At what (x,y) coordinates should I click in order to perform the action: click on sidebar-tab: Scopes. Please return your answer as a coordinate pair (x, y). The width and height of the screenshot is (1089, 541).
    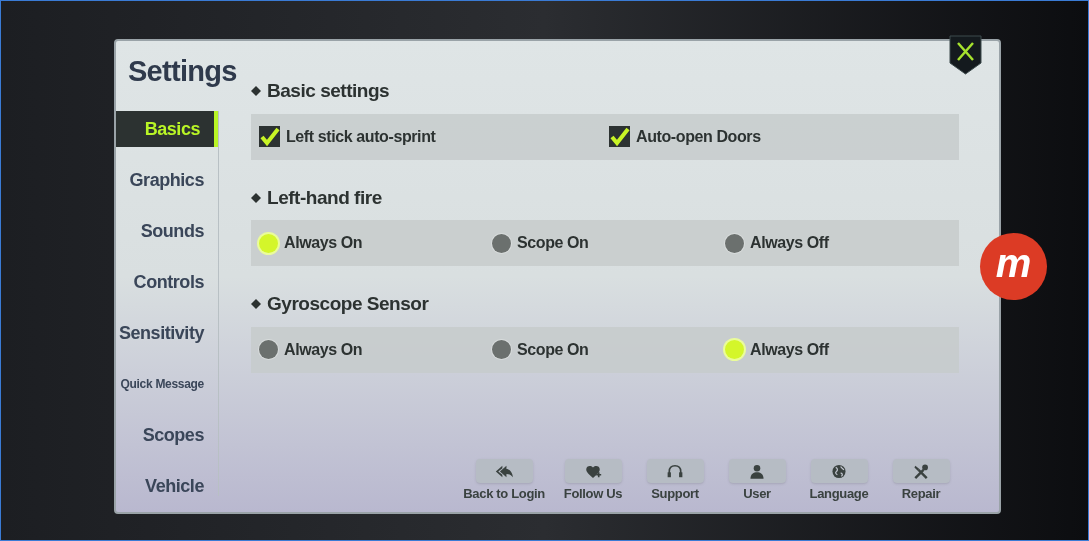
    Looking at the image, I should click on (167, 435).